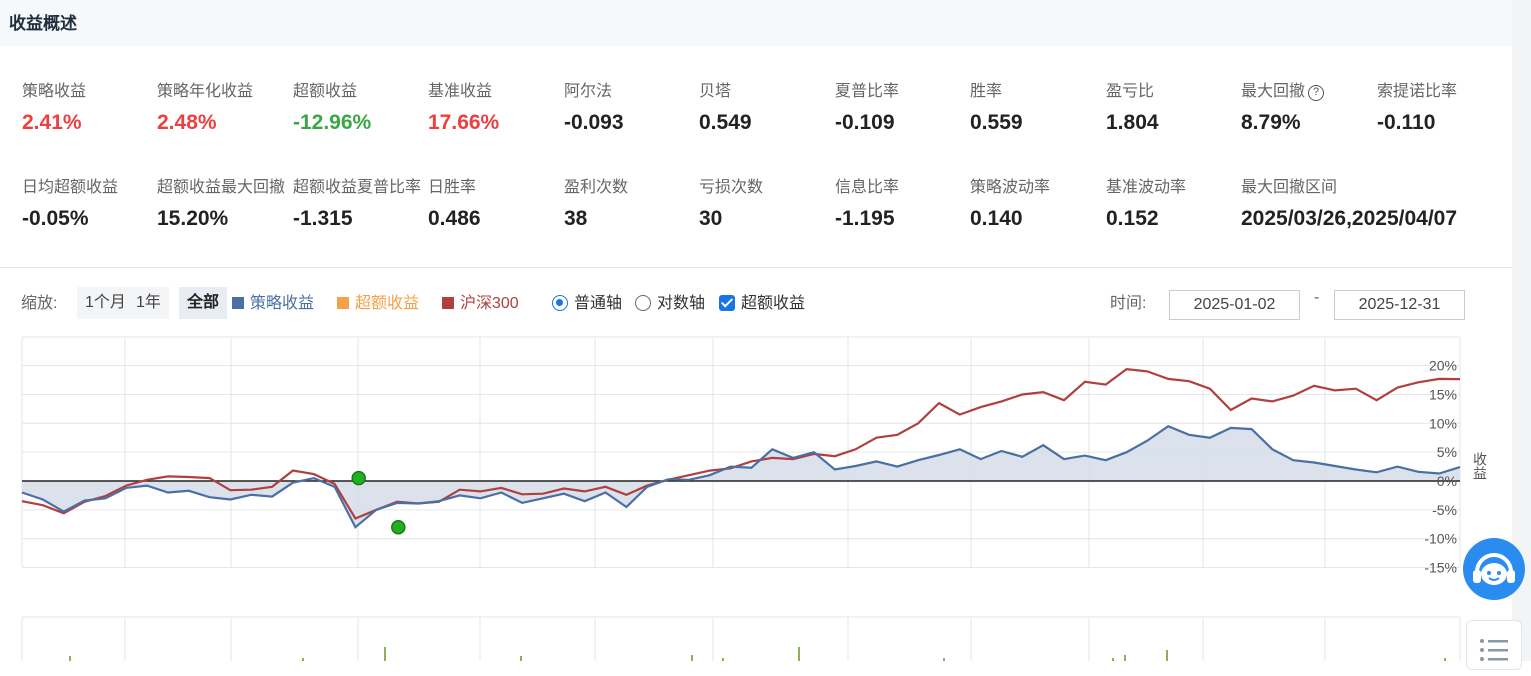 The width and height of the screenshot is (1531, 676). I want to click on metric-strategy-volatility: 策略波动率 0.140, so click(1037, 202).